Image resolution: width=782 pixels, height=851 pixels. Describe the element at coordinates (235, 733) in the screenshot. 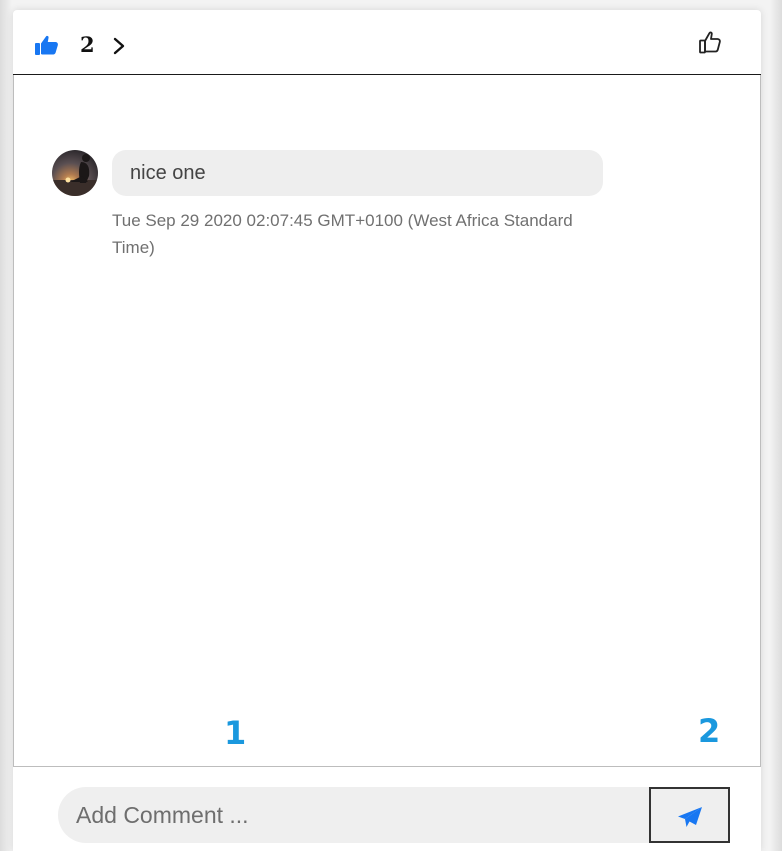

I see `marker-label: 1` at that location.